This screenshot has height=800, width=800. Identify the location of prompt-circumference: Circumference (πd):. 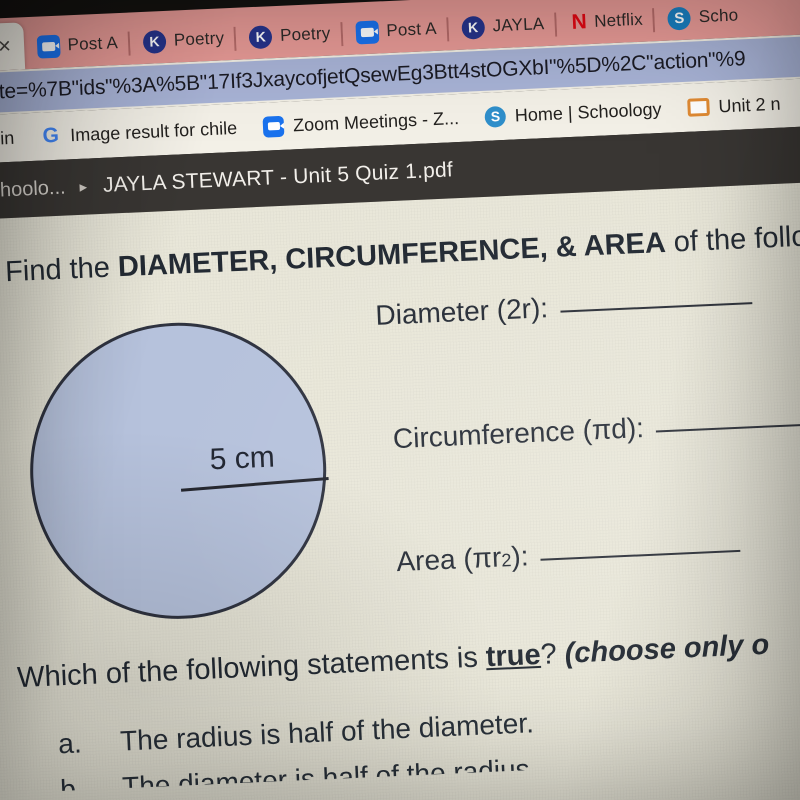
(596, 428).